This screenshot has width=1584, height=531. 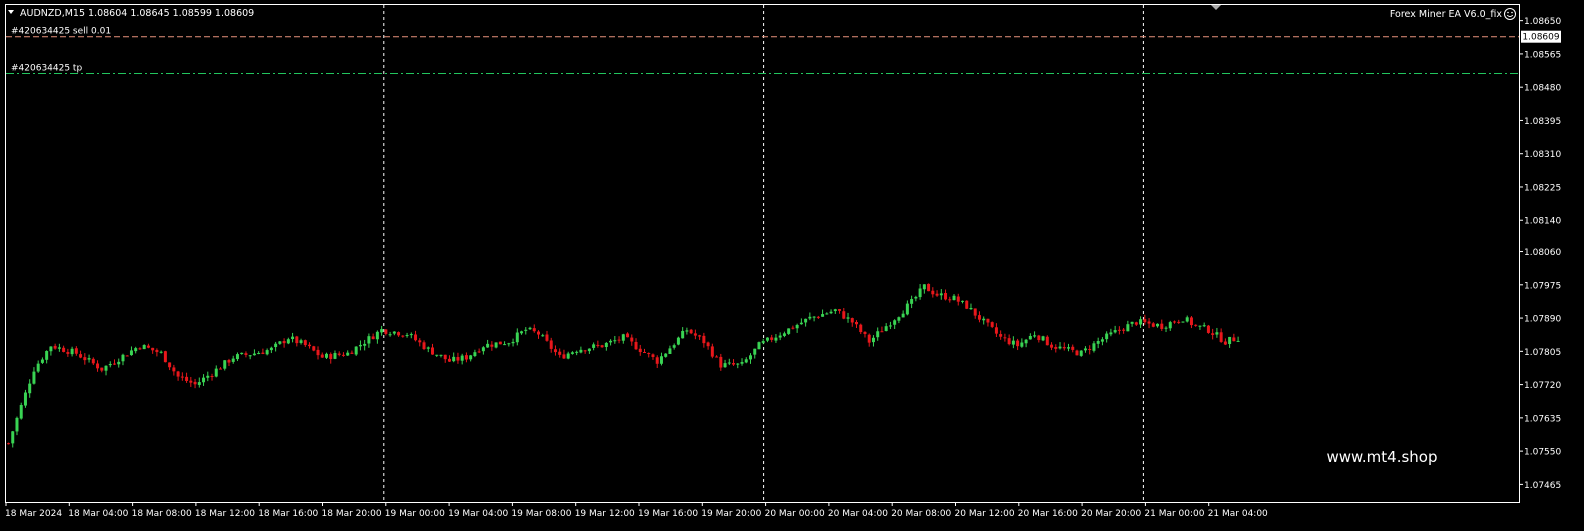 I want to click on current-price-badge: 1.08609, so click(x=1541, y=36).